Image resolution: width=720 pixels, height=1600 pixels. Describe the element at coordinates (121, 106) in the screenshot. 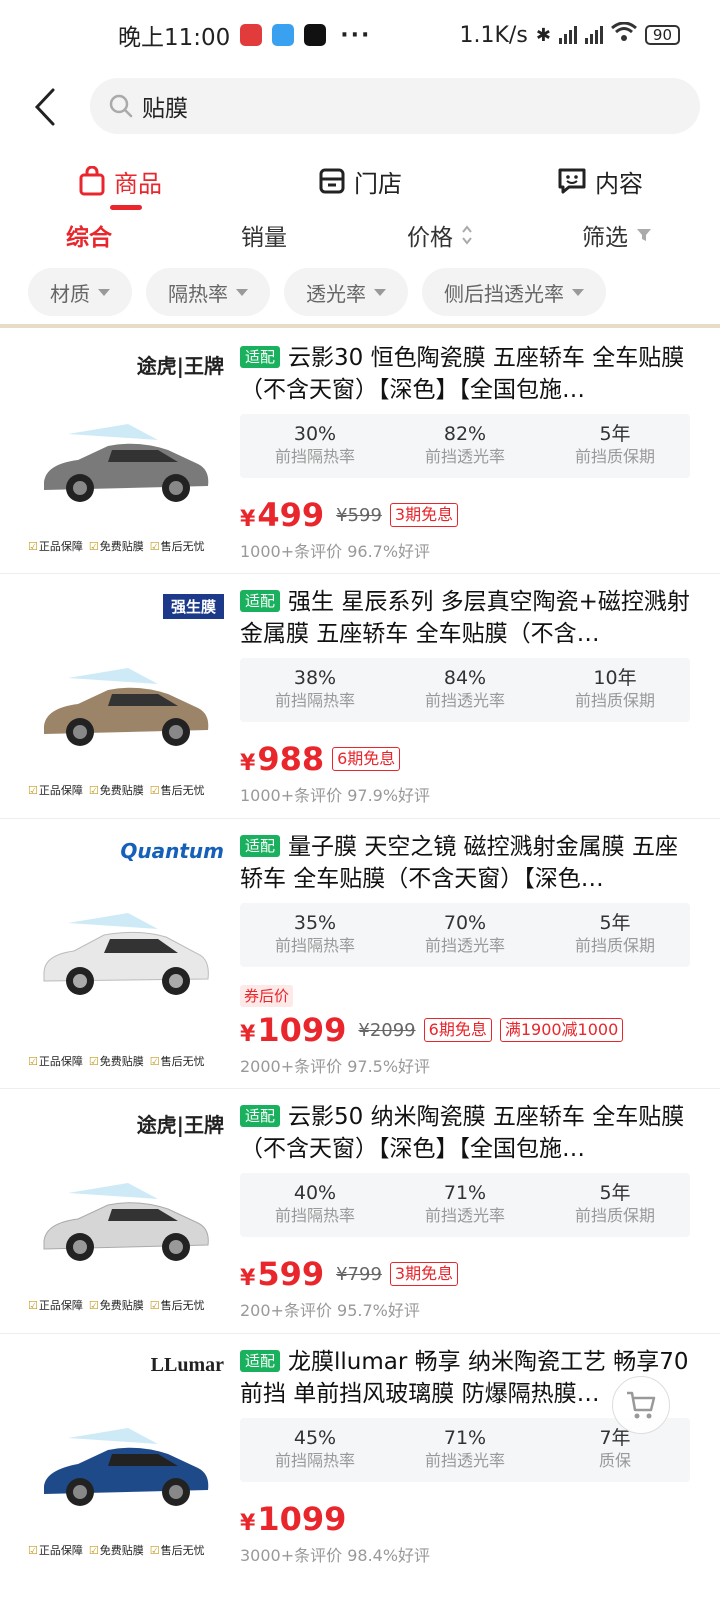

I see `search-icon` at that location.